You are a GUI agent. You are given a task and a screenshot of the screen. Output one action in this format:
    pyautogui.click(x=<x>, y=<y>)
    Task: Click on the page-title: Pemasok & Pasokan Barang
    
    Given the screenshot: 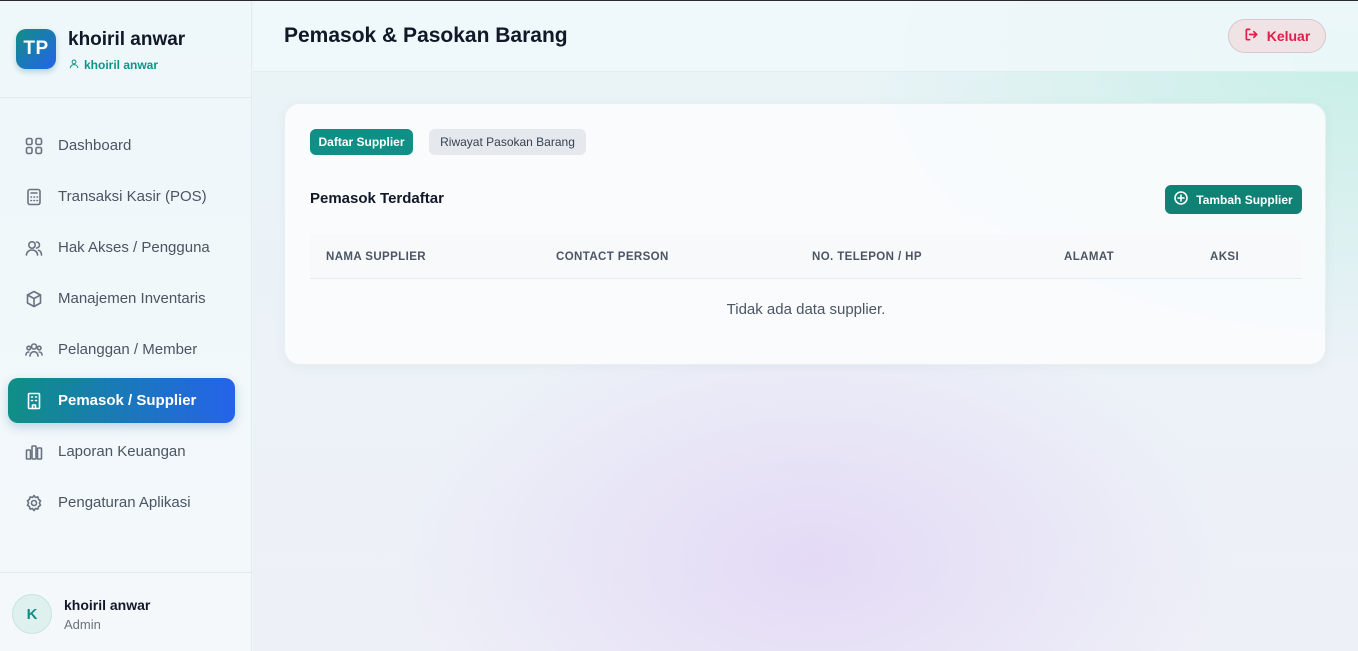 What is the action you would take?
    pyautogui.click(x=426, y=35)
    